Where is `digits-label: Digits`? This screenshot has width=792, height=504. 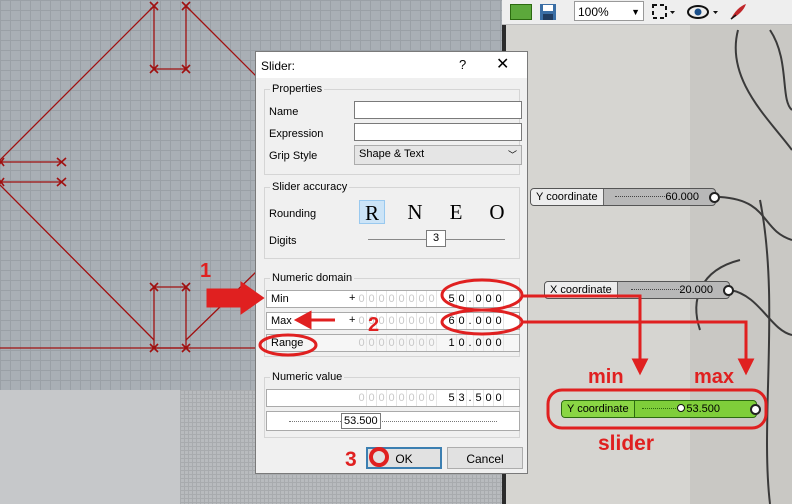 digits-label: Digits is located at coordinates (283, 241).